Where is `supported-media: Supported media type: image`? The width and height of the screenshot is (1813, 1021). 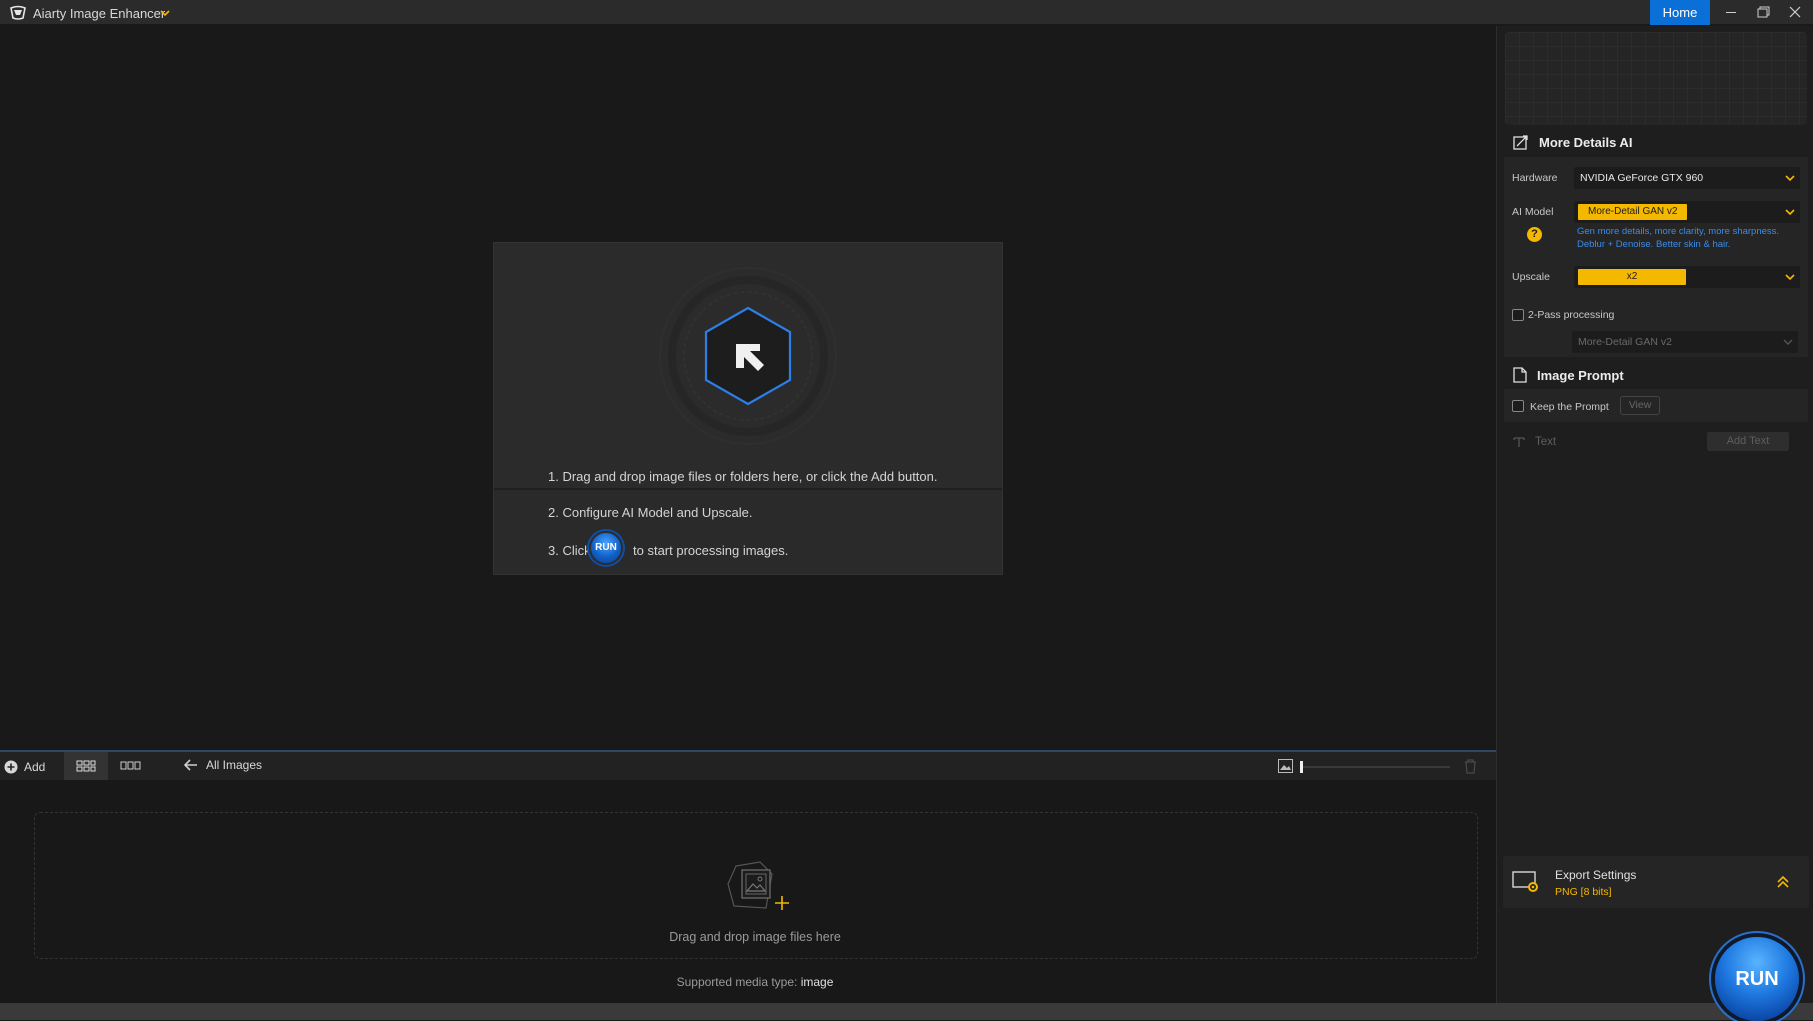
supported-media: Supported media type: image is located at coordinates (755, 982).